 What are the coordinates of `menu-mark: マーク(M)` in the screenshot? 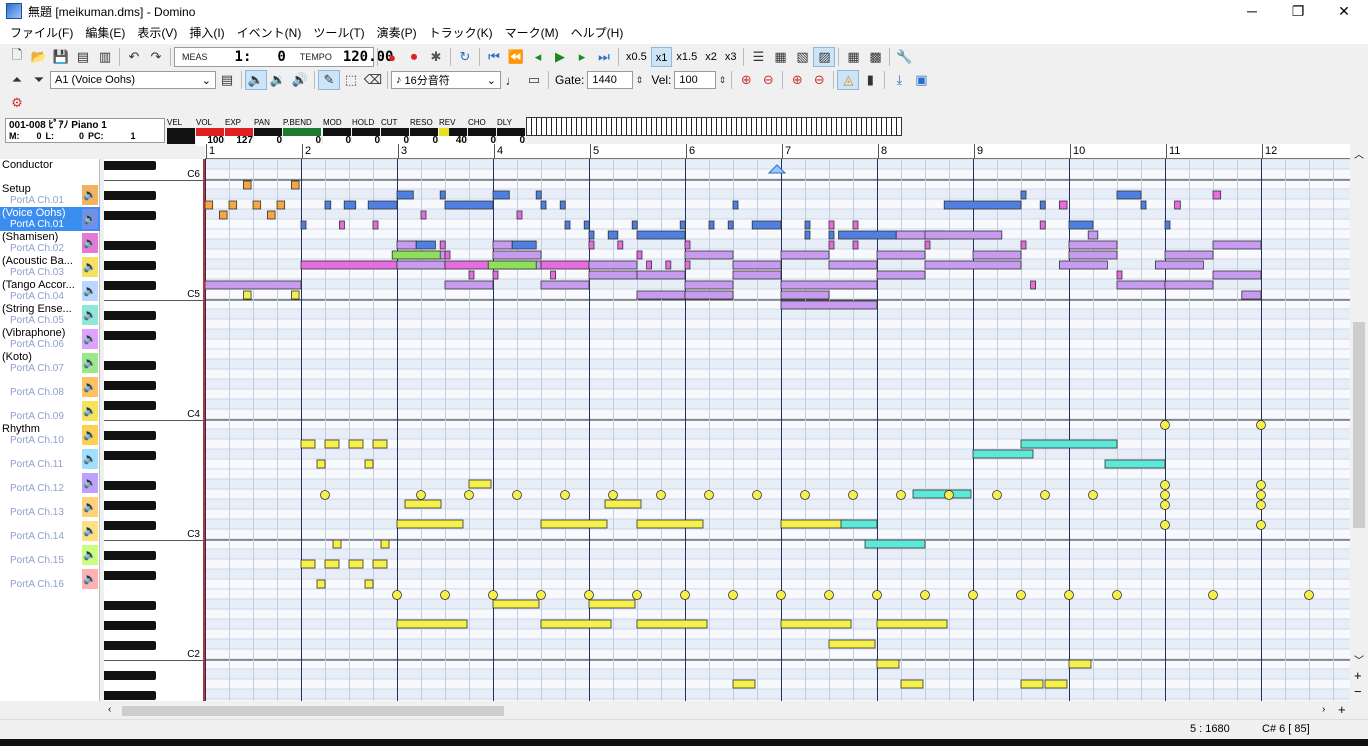 It's located at (532, 33).